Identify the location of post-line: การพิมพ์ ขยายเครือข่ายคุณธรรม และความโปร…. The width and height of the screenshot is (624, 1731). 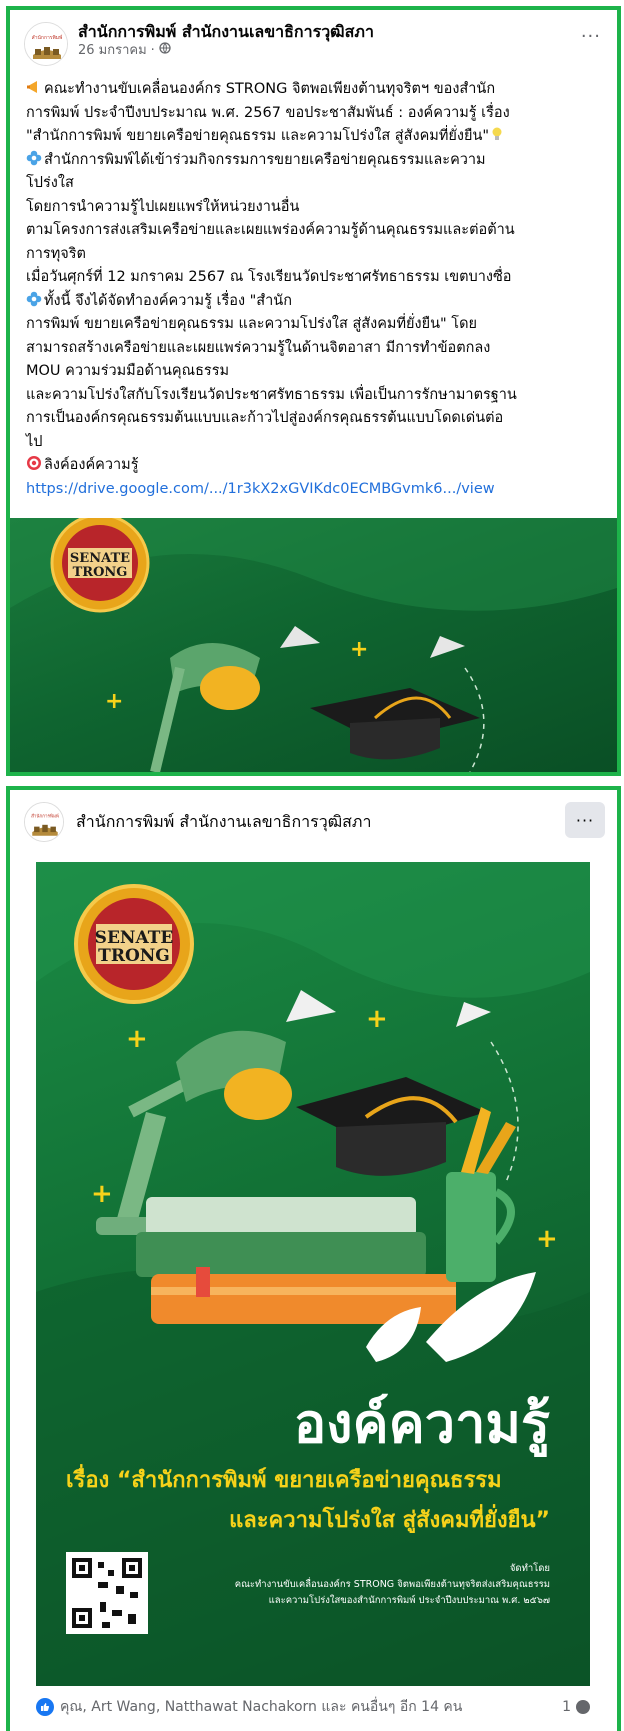
(252, 324).